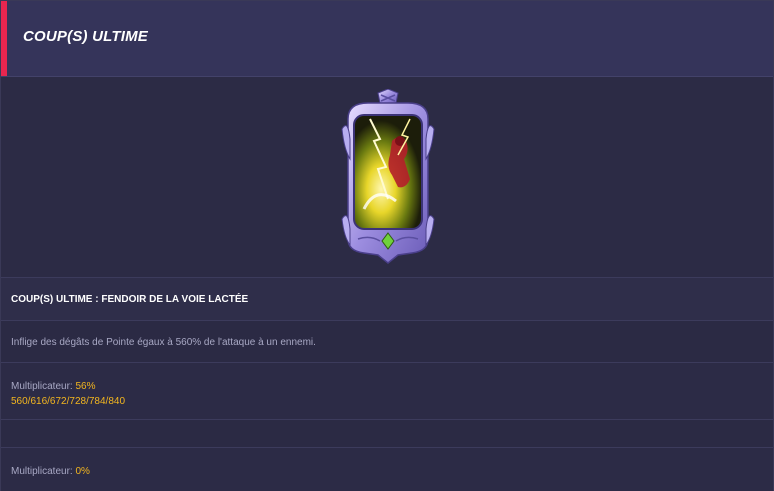 The image size is (774, 491). I want to click on panel-title: COUP(S) ULTIME, so click(86, 36).